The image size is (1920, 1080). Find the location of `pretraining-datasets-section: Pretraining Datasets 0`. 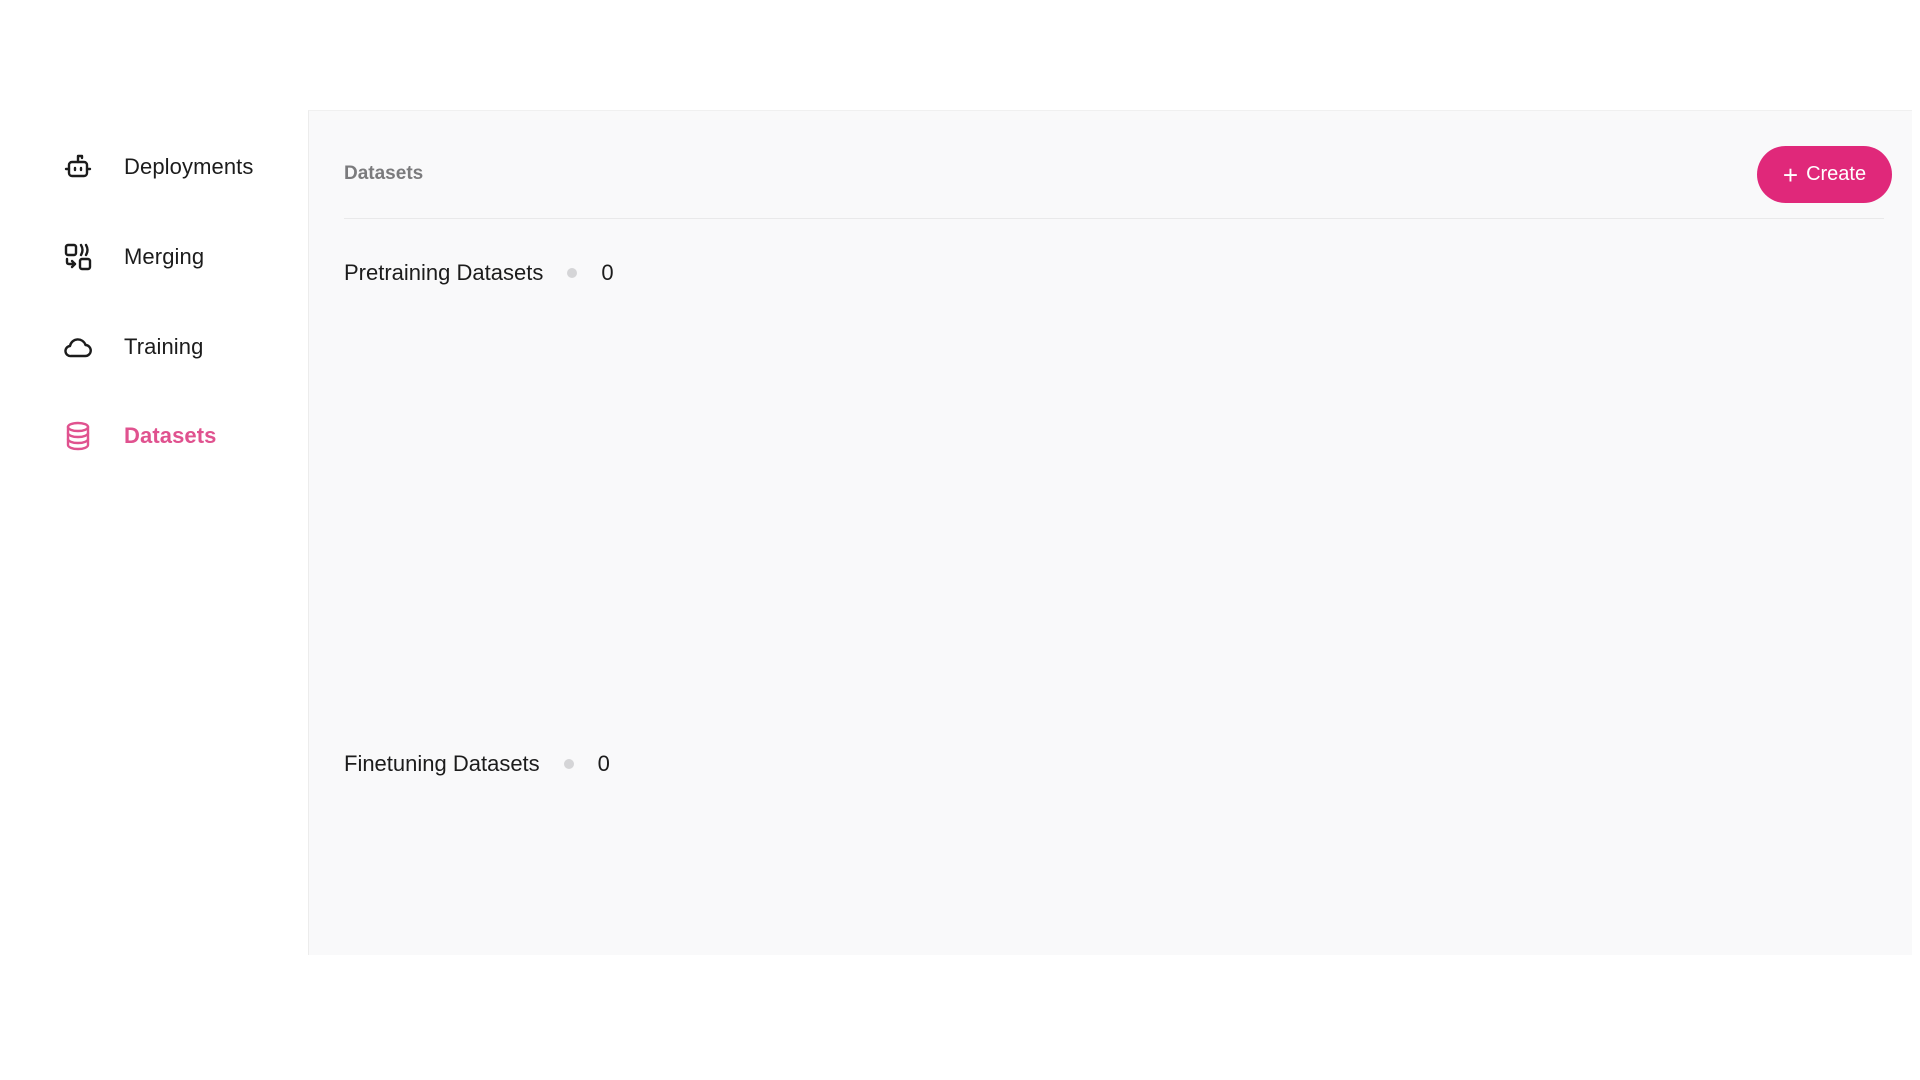

pretraining-datasets-section: Pretraining Datasets 0 is located at coordinates (479, 273).